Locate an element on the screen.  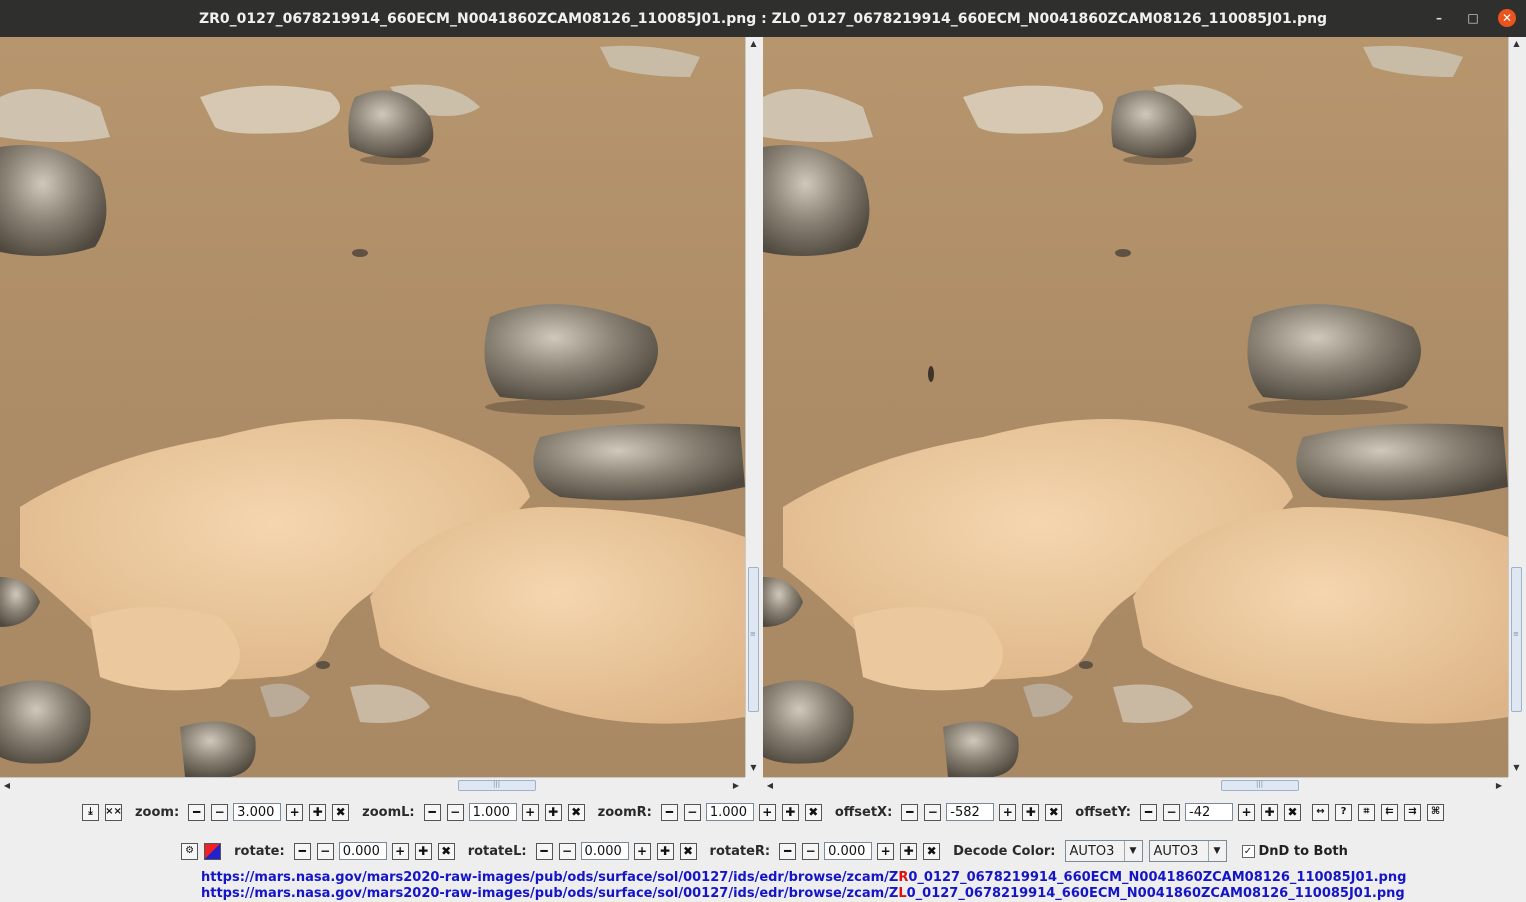
rotateL-increase-large-button: ✚ is located at coordinates (665, 851).